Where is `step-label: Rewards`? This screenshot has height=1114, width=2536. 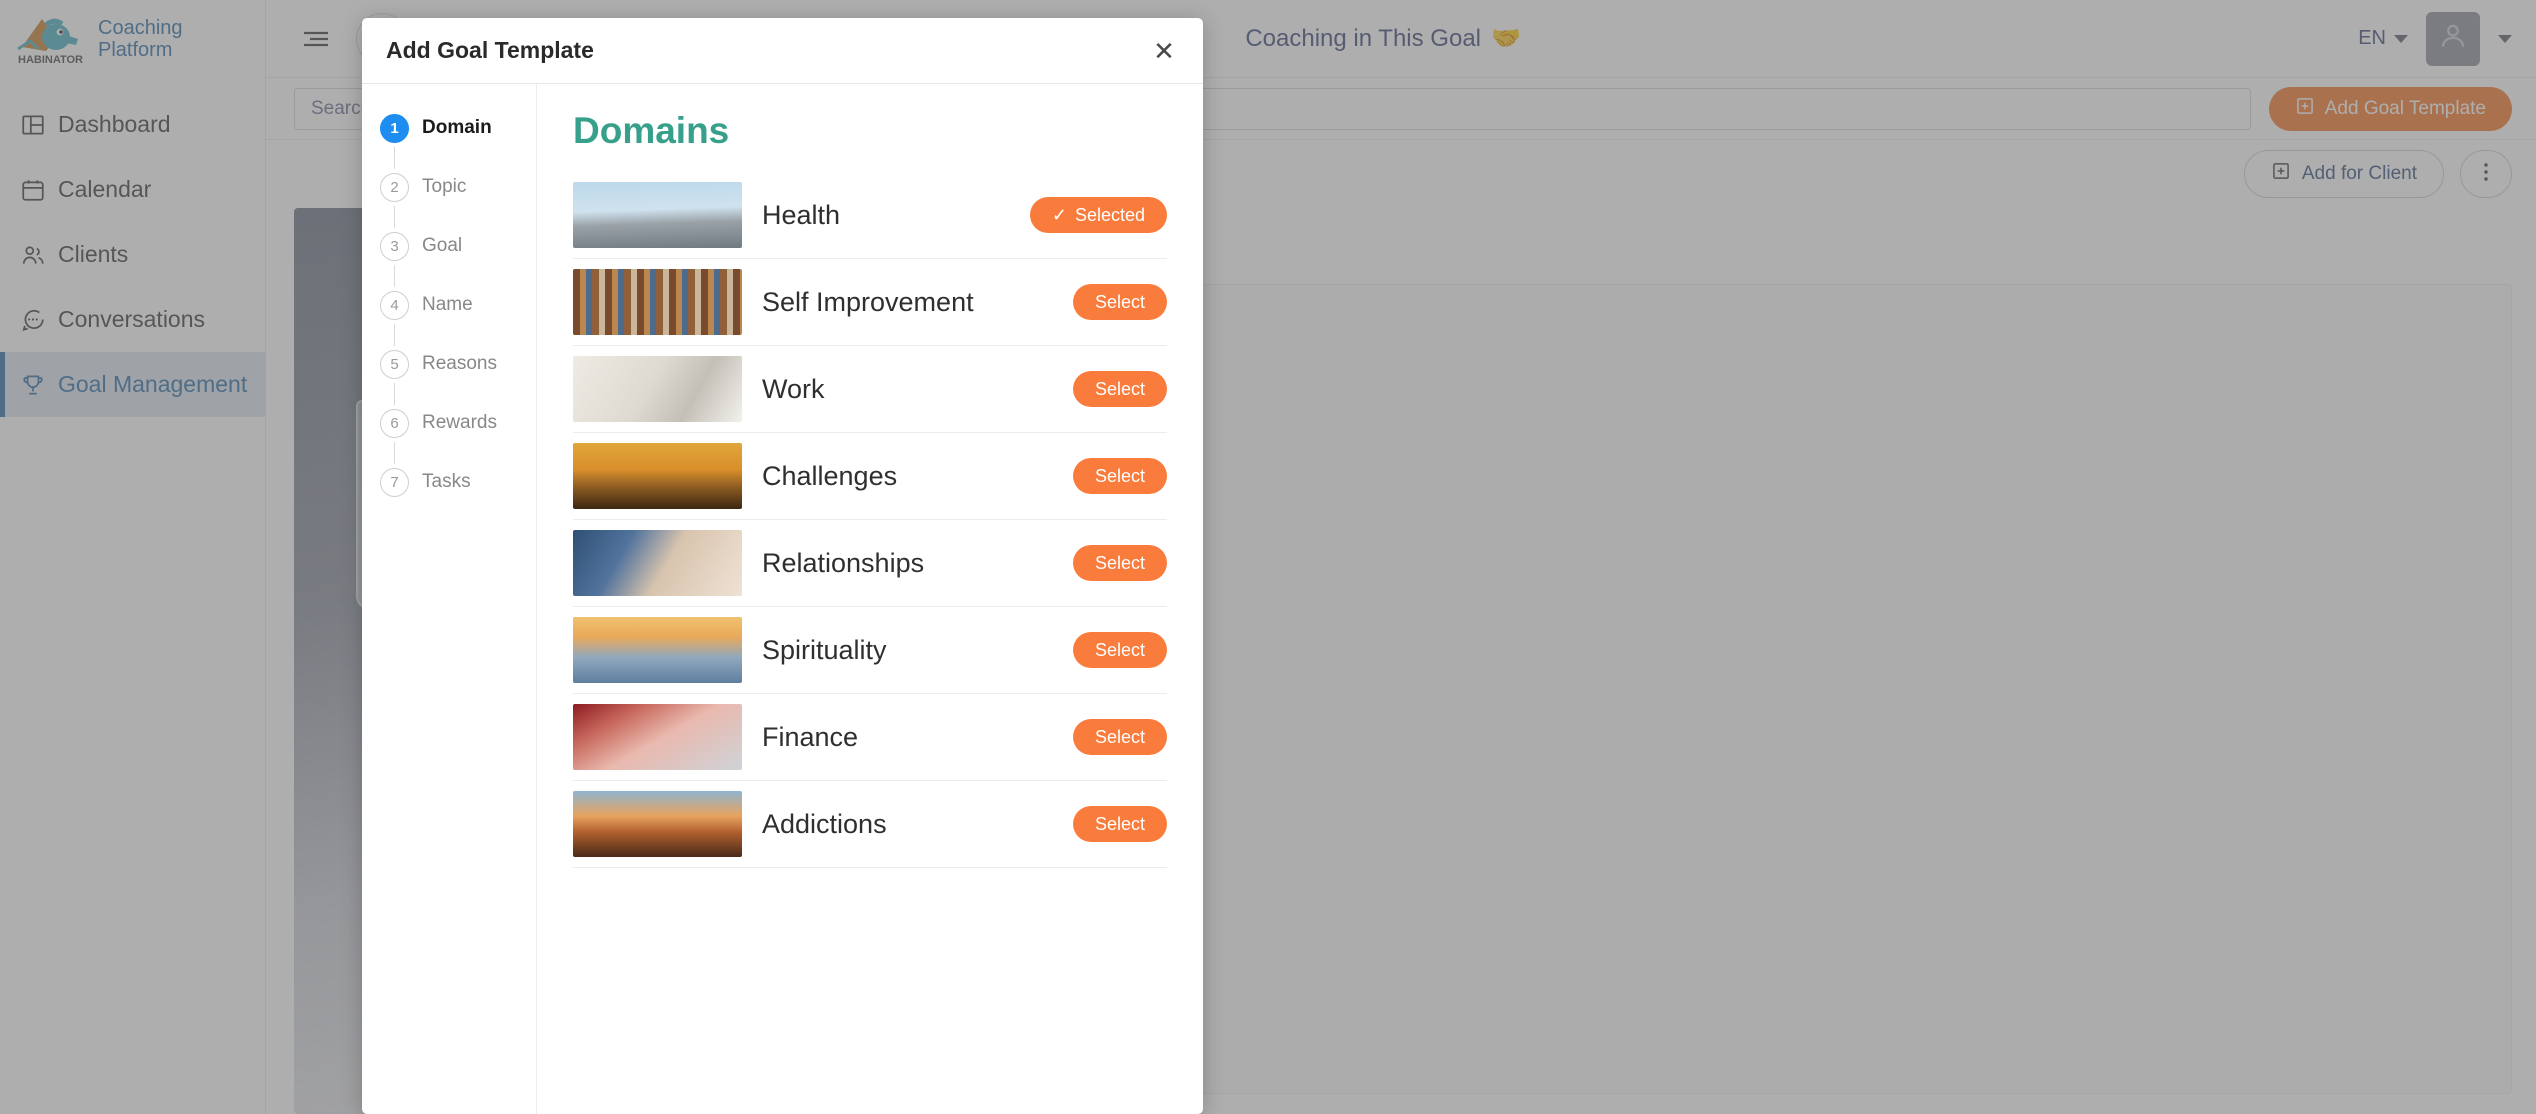
step-label: Rewards is located at coordinates (459, 422).